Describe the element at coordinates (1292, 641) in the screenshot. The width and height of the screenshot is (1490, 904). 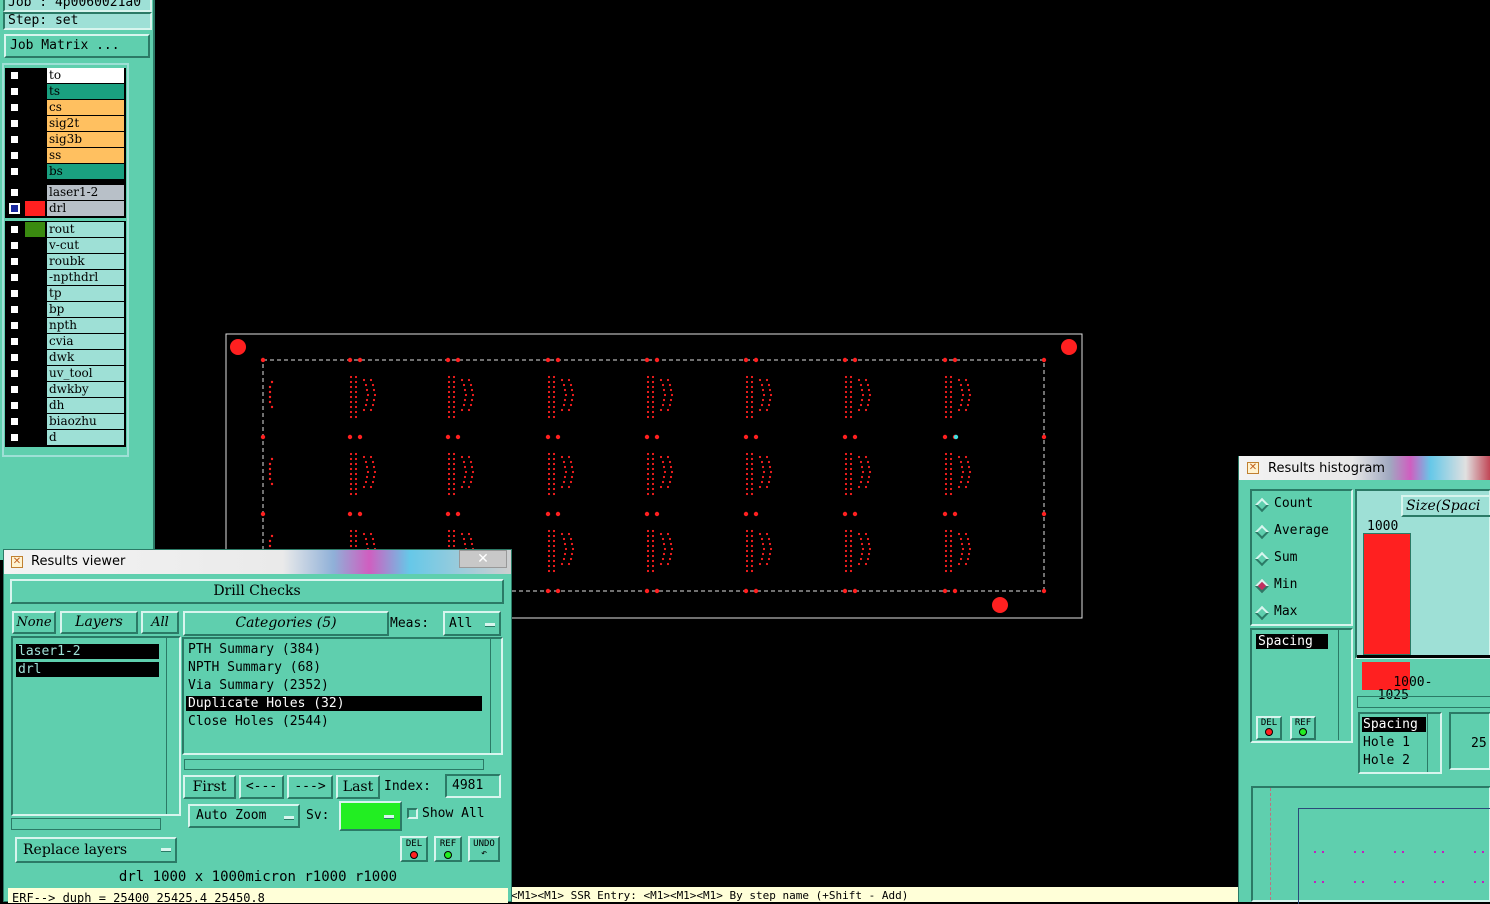
I see `list-item-spacing: Spacing` at that location.